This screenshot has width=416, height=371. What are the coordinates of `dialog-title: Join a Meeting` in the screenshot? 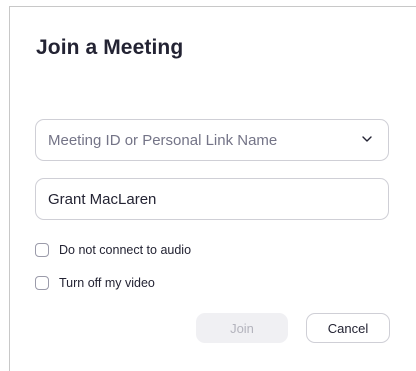 It's located at (110, 47).